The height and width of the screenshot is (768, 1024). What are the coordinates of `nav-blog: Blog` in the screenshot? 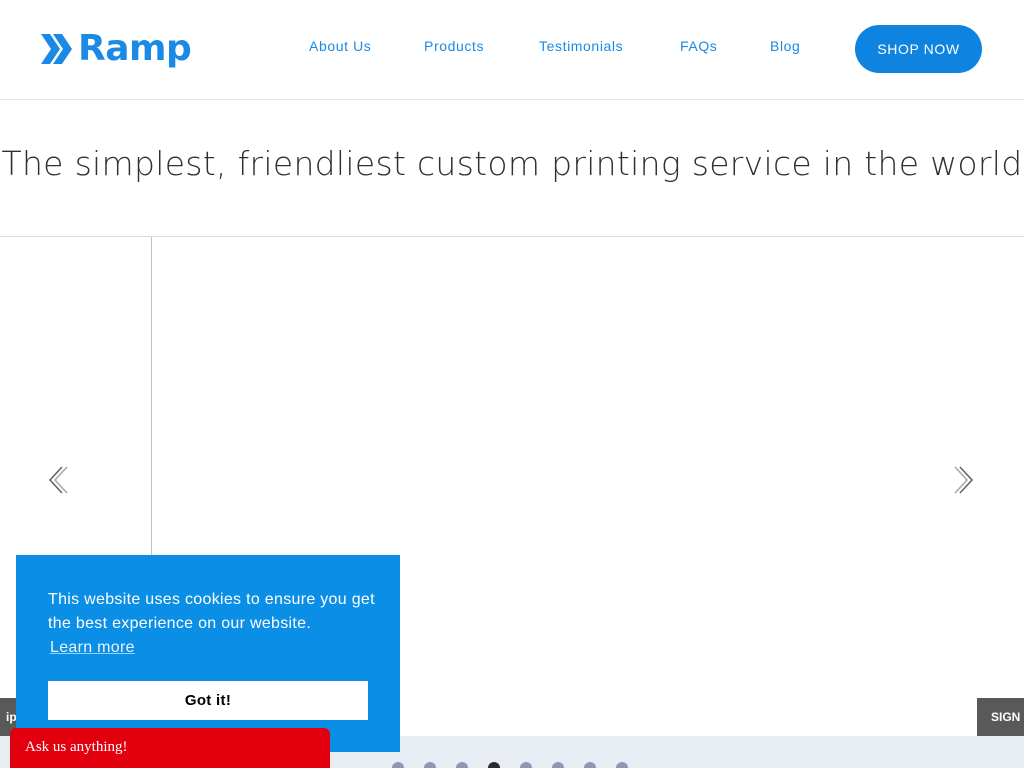 It's located at (785, 46).